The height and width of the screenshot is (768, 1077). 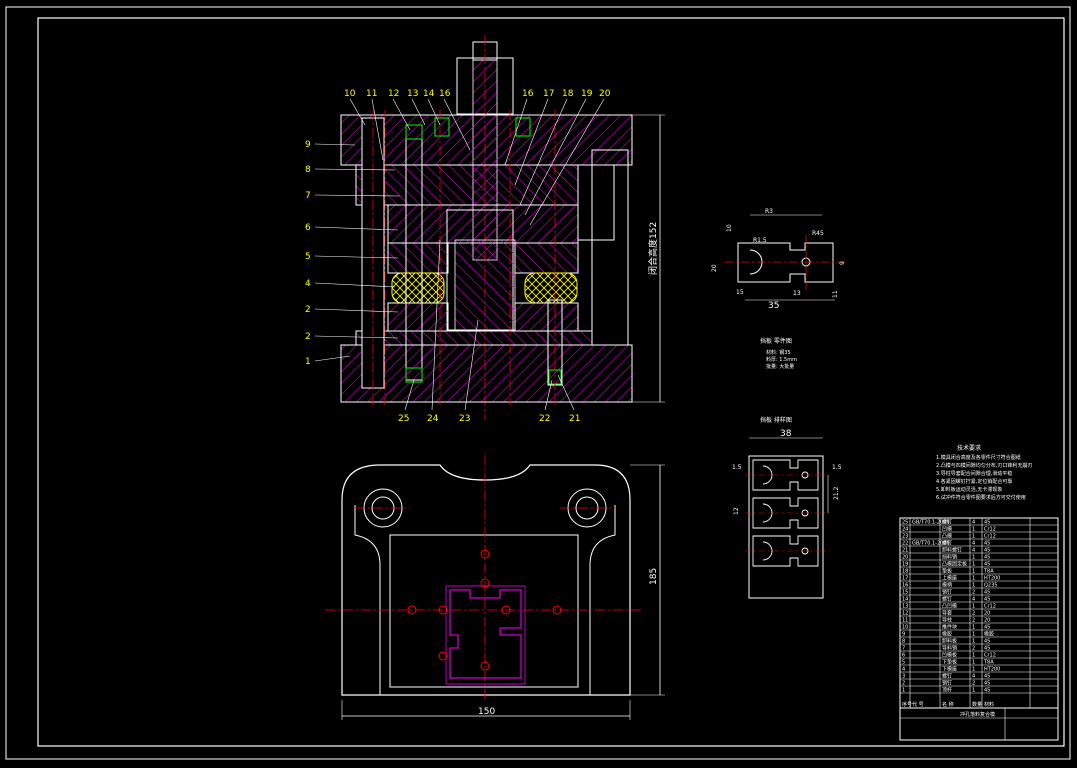 What do you see at coordinates (786, 434) in the screenshot?
I see `strip-dim-38: 38` at bounding box center [786, 434].